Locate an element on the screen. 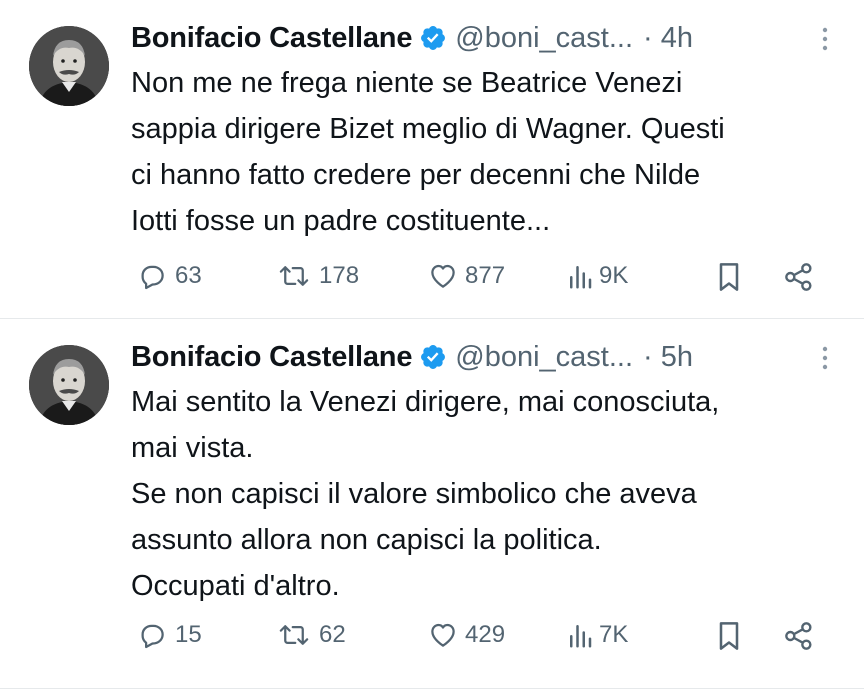 The height and width of the screenshot is (698, 864). tweet-actions: 63 178 877 9K is located at coordinates (479, 276).